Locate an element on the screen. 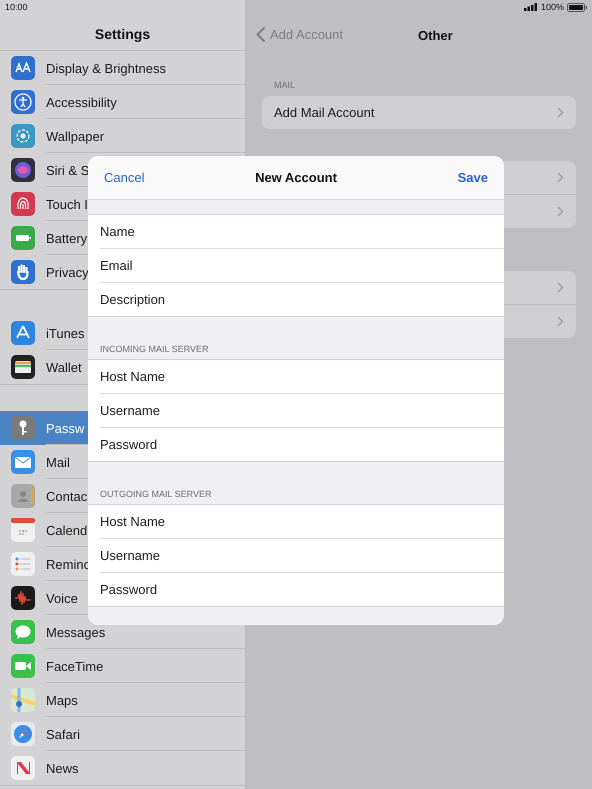 This screenshot has width=592, height=789. page-title: Other is located at coordinates (435, 35).